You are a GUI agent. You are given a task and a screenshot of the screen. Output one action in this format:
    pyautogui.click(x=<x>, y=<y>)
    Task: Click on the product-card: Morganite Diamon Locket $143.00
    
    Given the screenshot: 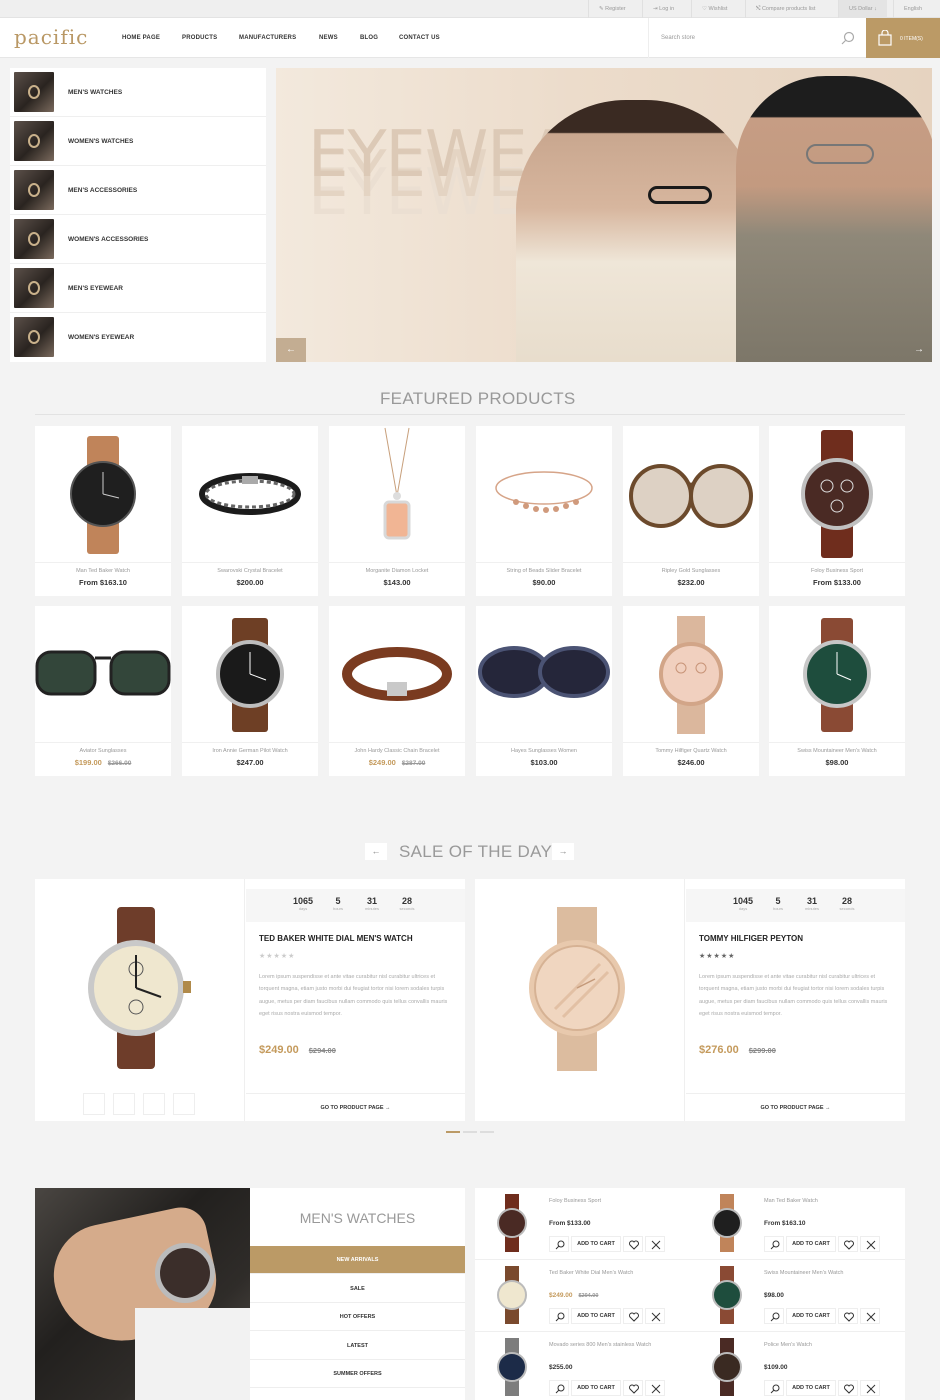 What is the action you would take?
    pyautogui.click(x=397, y=511)
    